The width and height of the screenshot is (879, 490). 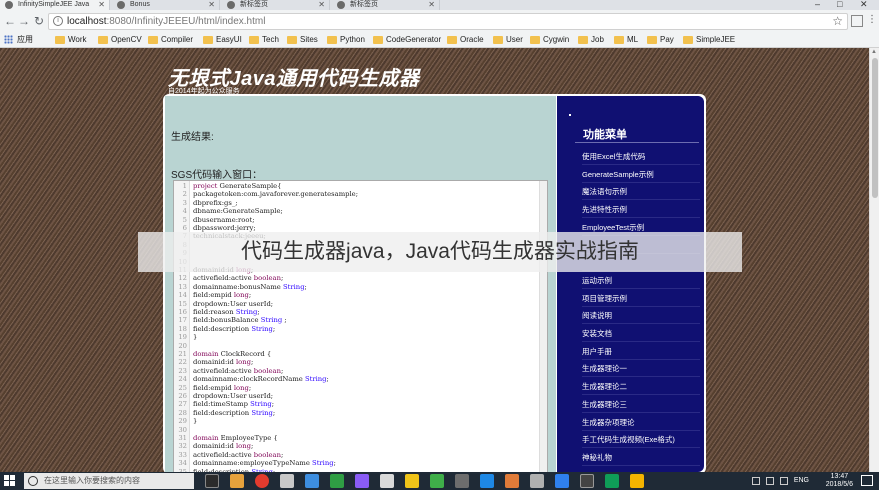 What do you see at coordinates (591, 40) in the screenshot?
I see `bookmark-folder: Job` at bounding box center [591, 40].